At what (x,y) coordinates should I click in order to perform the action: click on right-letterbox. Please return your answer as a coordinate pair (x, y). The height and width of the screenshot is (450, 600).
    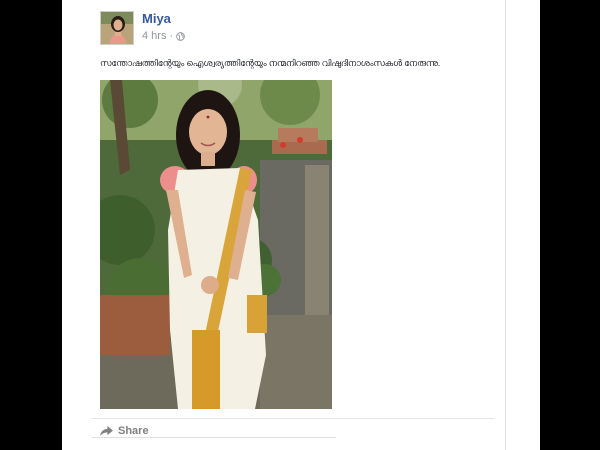
    Looking at the image, I should click on (570, 225).